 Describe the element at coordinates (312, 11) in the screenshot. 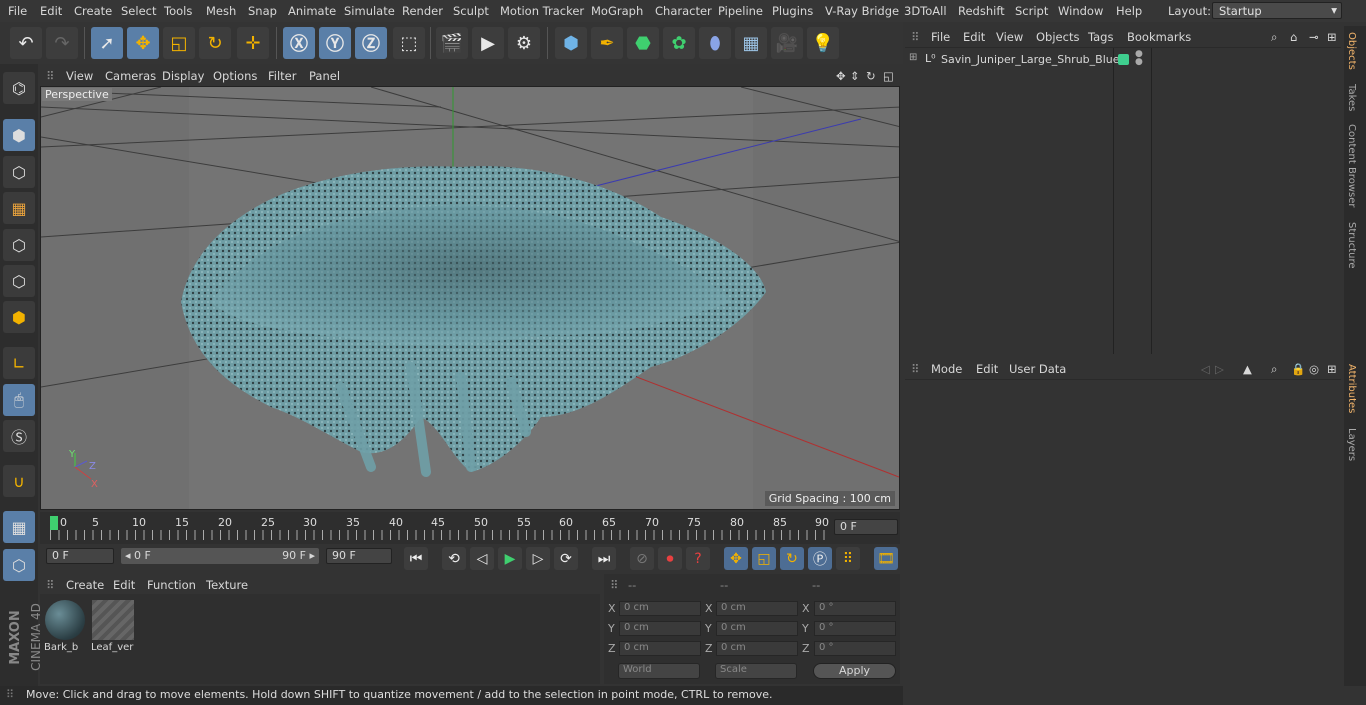

I see `menu-animate: Animate` at that location.